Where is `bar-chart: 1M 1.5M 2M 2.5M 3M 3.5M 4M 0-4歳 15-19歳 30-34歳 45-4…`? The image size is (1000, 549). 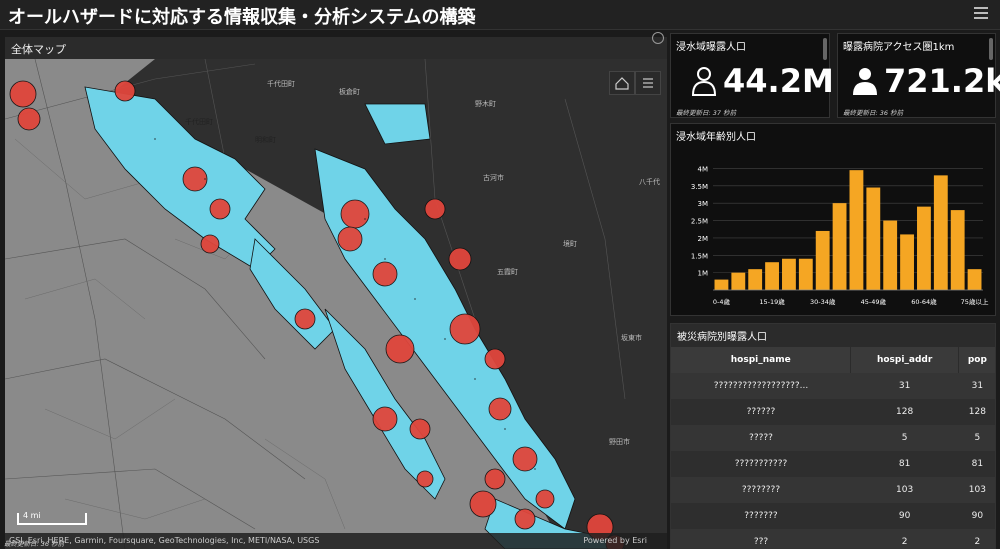 bar-chart: 1M 1.5M 2M 2.5M 3M 3.5M 4M 0-4歳 15-19歳 30-34歳 45-4… is located at coordinates (840, 235).